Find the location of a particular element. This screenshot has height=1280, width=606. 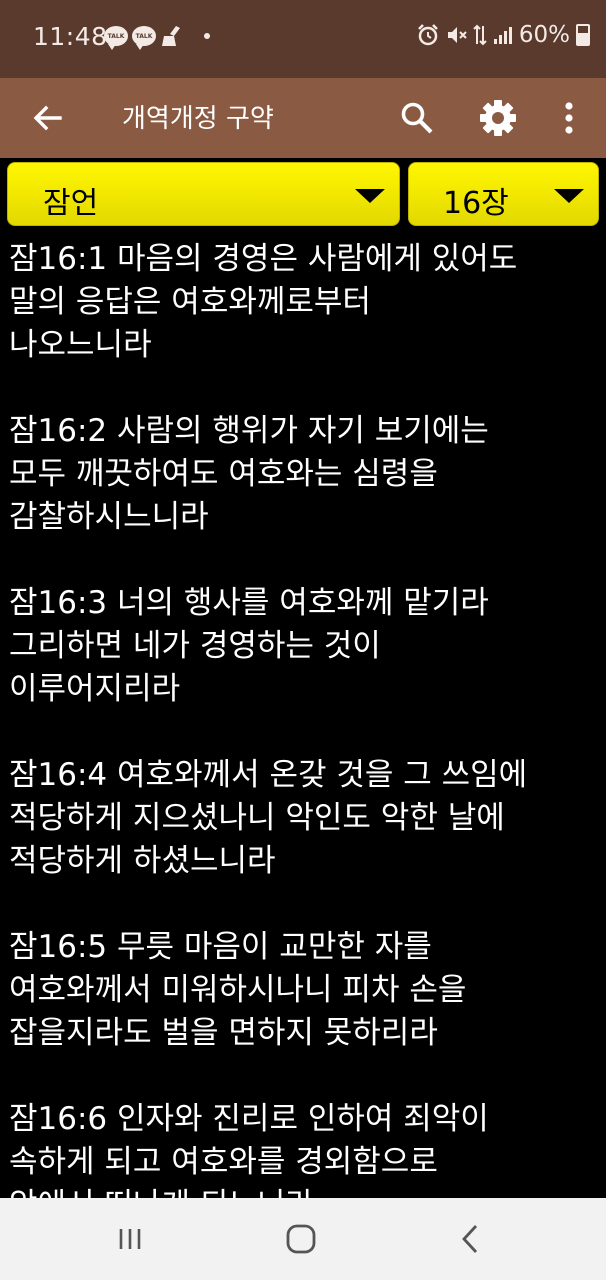

verse-line: 말의 응답은 여호와께로부터 is located at coordinates (190, 302).